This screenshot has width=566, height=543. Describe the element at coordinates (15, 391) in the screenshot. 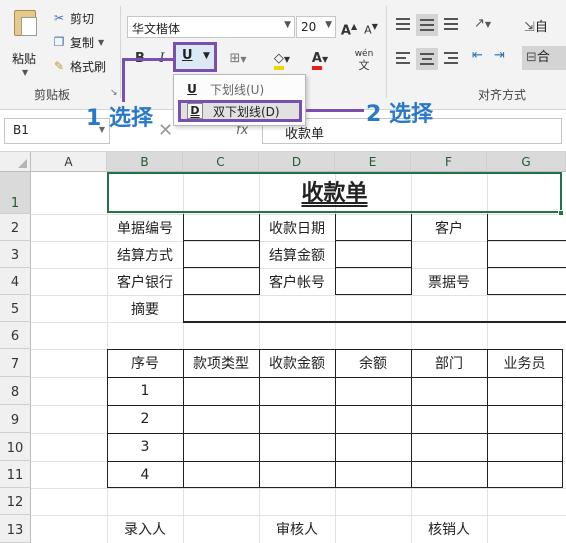

I see `row-header-8: 8` at that location.